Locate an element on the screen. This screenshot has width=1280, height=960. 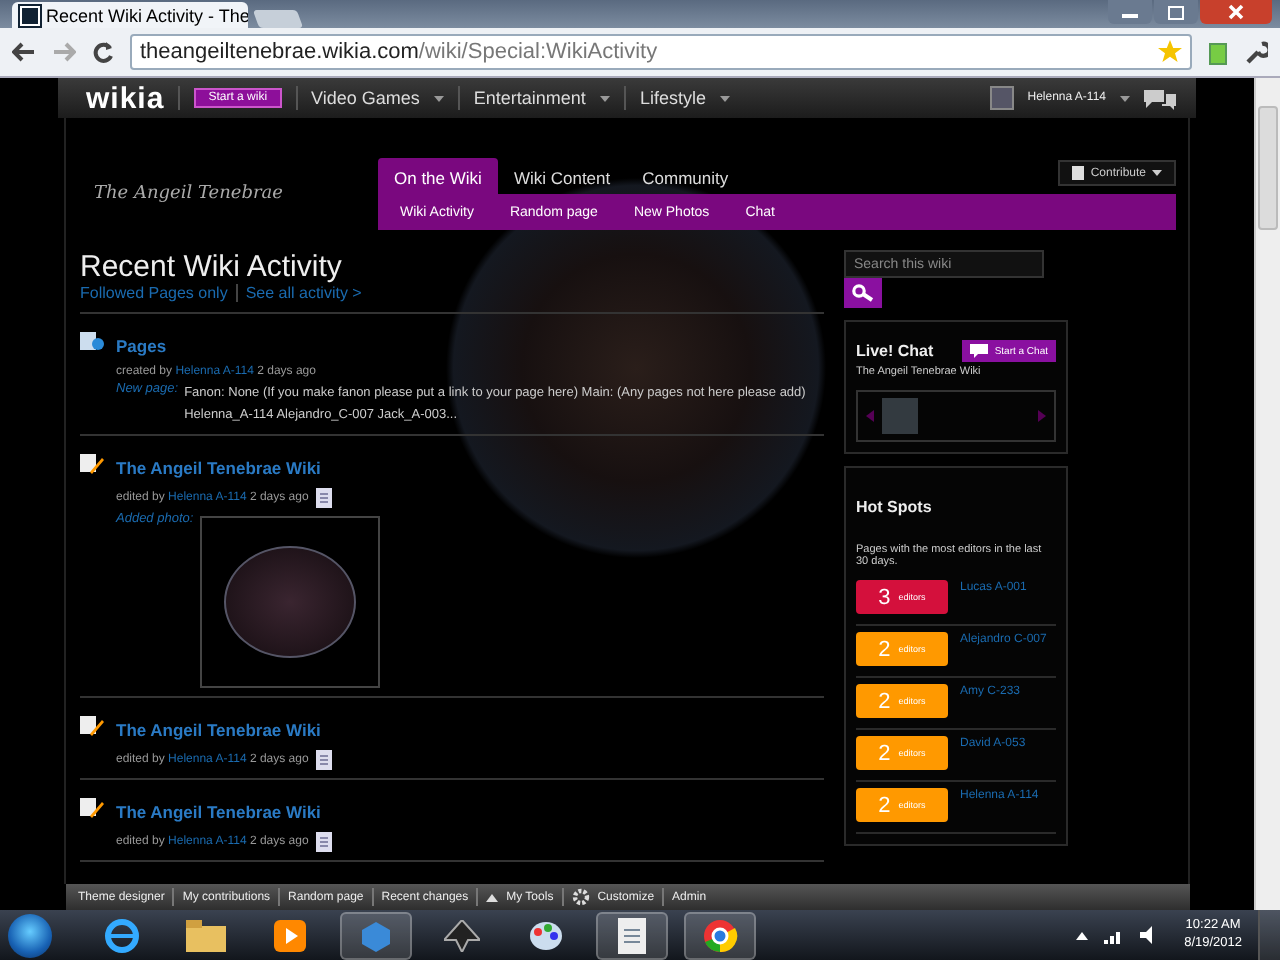
document-icon is located at coordinates (632, 935).